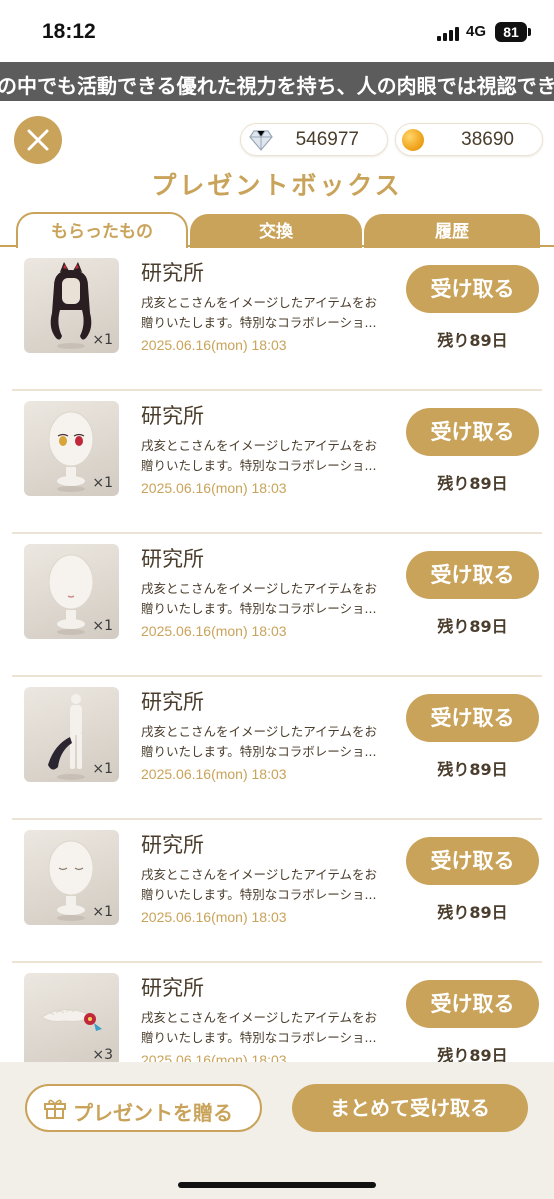 This screenshot has height=1199, width=554. What do you see at coordinates (529, 32) in the screenshot?
I see `battery-tip` at bounding box center [529, 32].